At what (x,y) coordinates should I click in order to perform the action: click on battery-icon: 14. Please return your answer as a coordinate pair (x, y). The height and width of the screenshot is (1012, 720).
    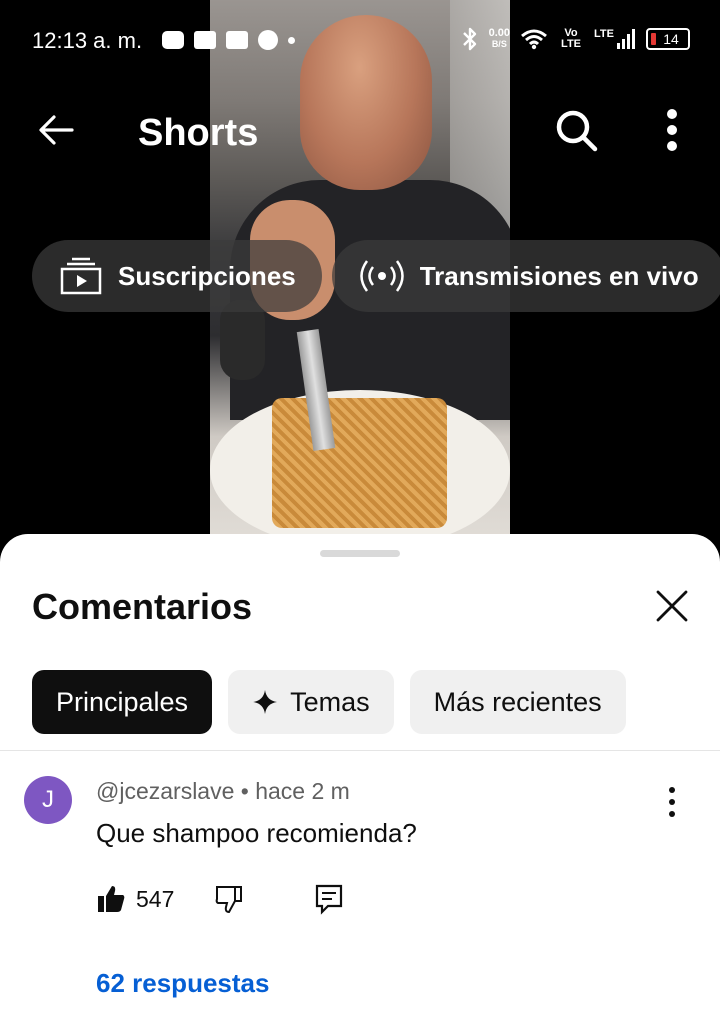
    Looking at the image, I should click on (668, 39).